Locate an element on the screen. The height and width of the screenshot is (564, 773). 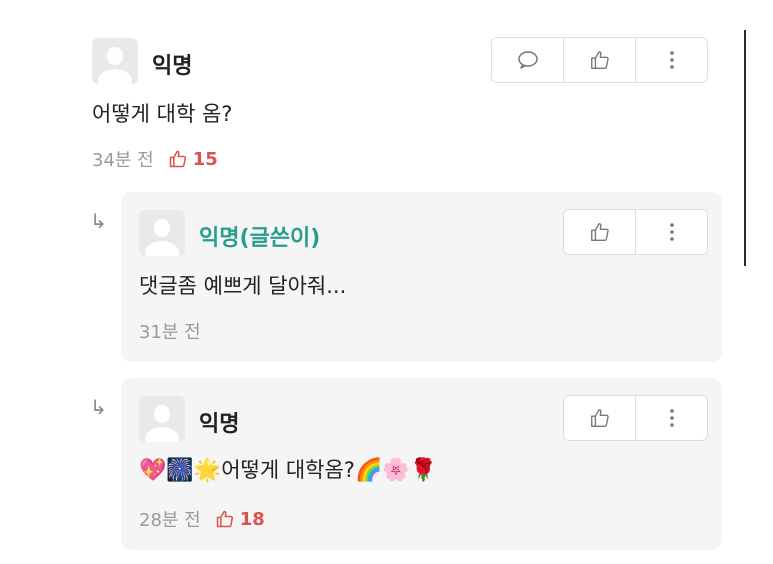
post-like-count: 15 is located at coordinates (193, 159).